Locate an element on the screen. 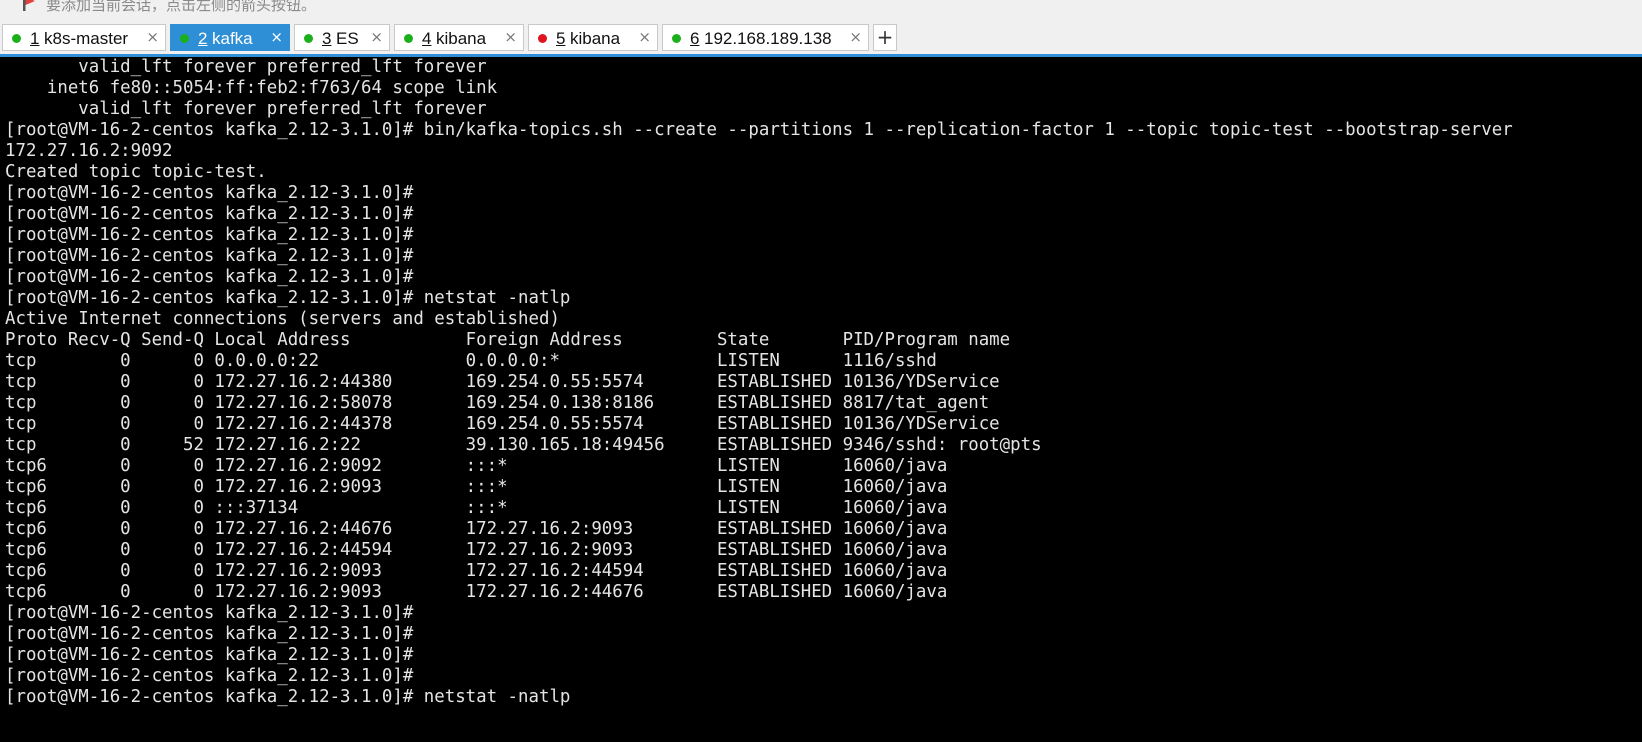 This screenshot has width=1642, height=742. tab-label: kafka is located at coordinates (232, 38).